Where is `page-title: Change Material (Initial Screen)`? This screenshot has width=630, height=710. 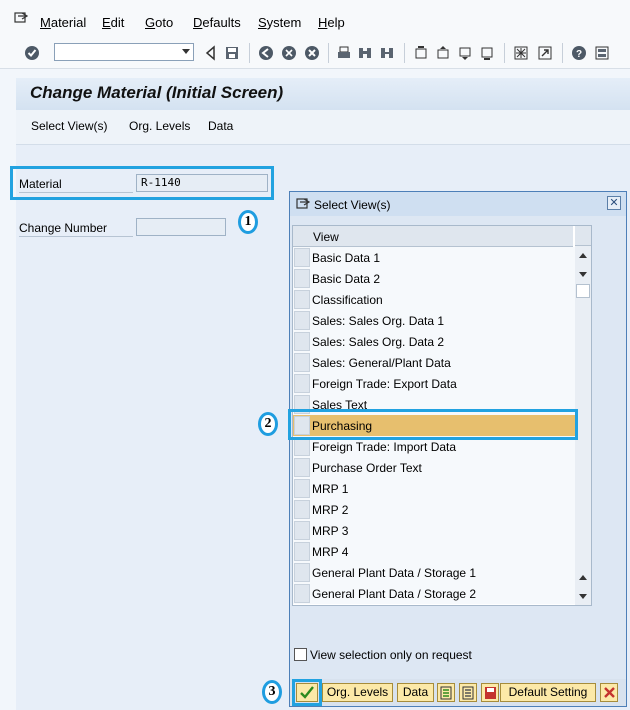
page-title: Change Material (Initial Screen) is located at coordinates (157, 92).